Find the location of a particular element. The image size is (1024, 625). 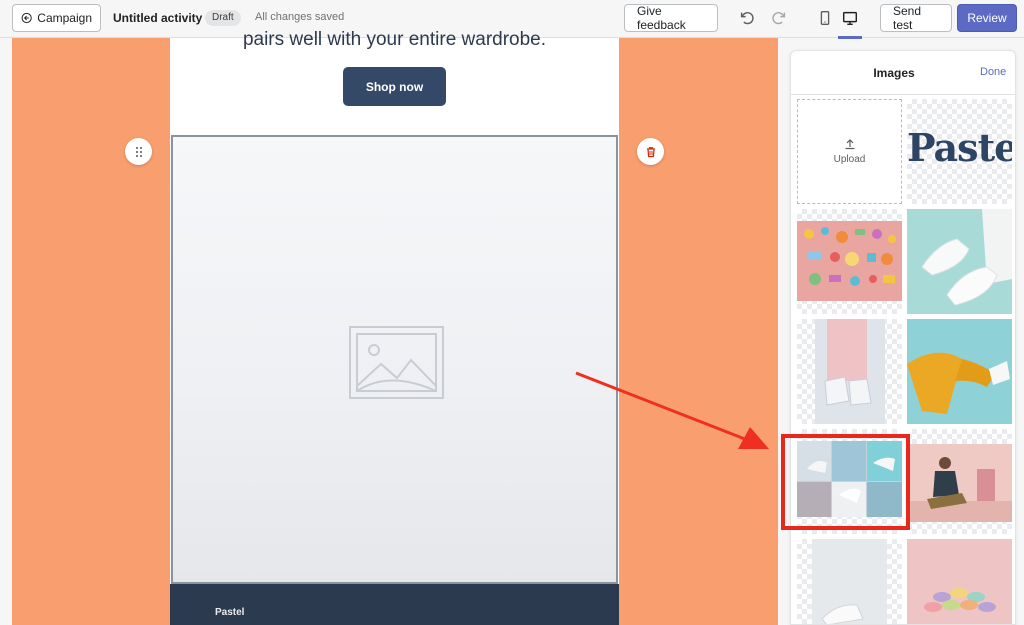

model-photo is located at coordinates (959, 483).